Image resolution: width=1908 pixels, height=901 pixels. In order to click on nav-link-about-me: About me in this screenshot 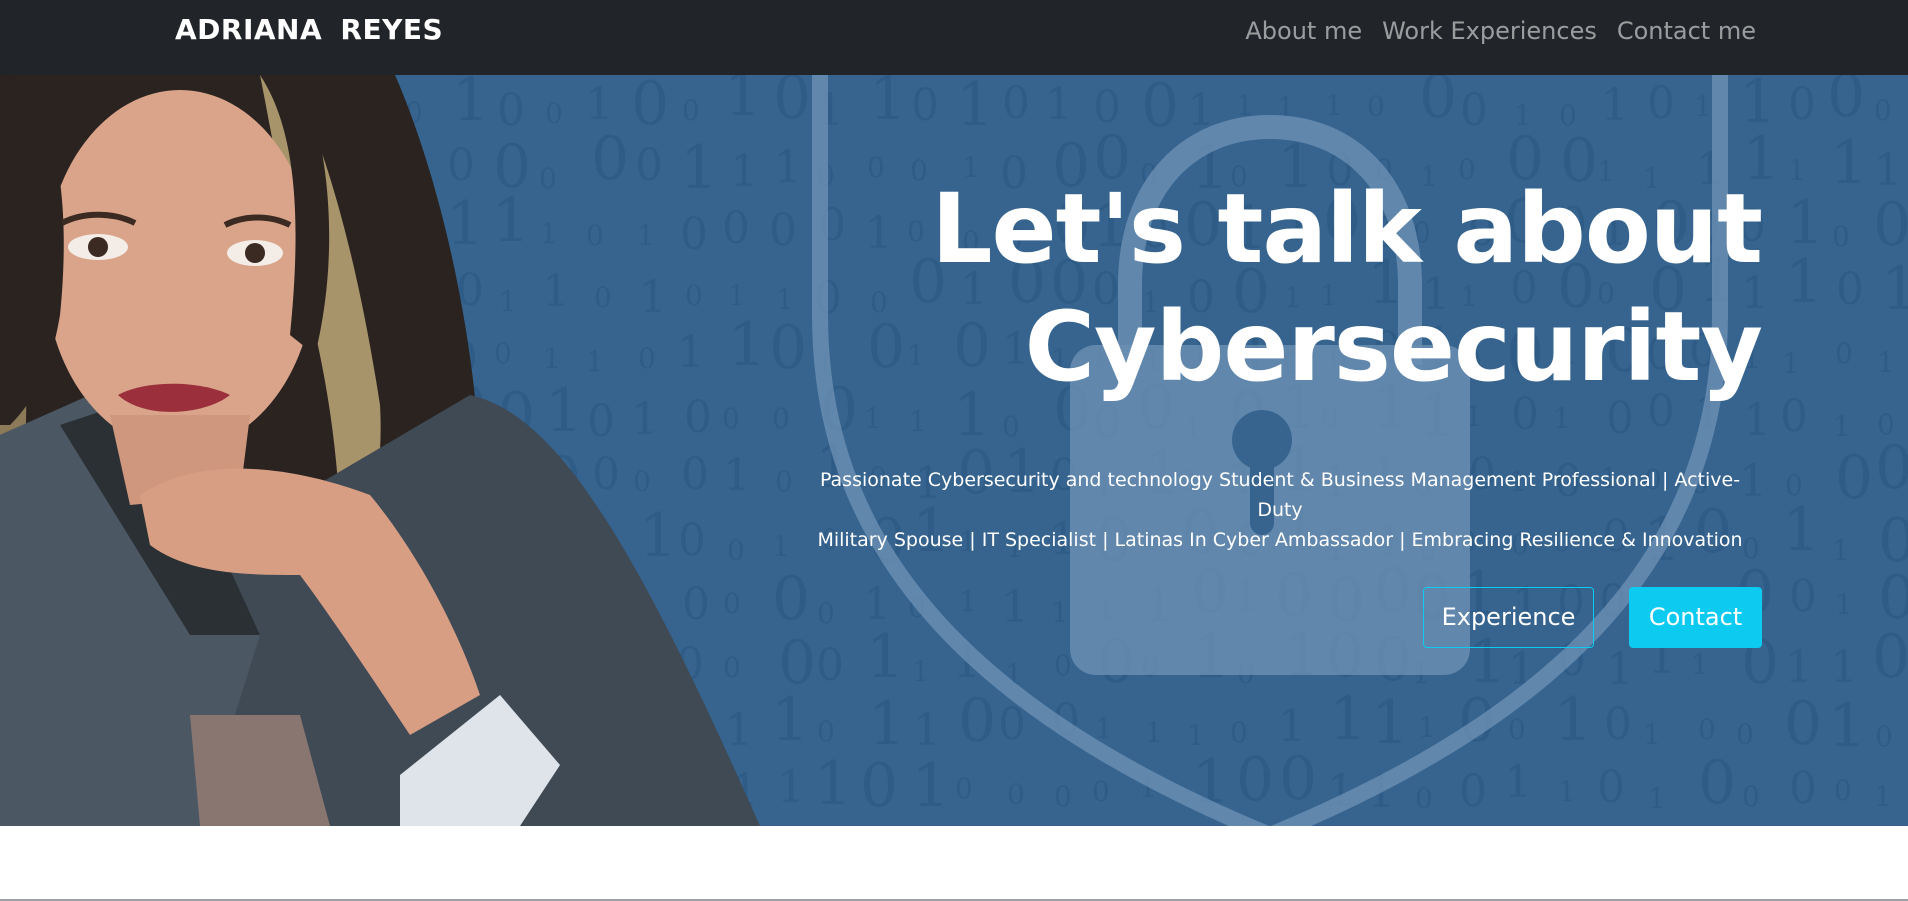, I will do `click(1303, 31)`.